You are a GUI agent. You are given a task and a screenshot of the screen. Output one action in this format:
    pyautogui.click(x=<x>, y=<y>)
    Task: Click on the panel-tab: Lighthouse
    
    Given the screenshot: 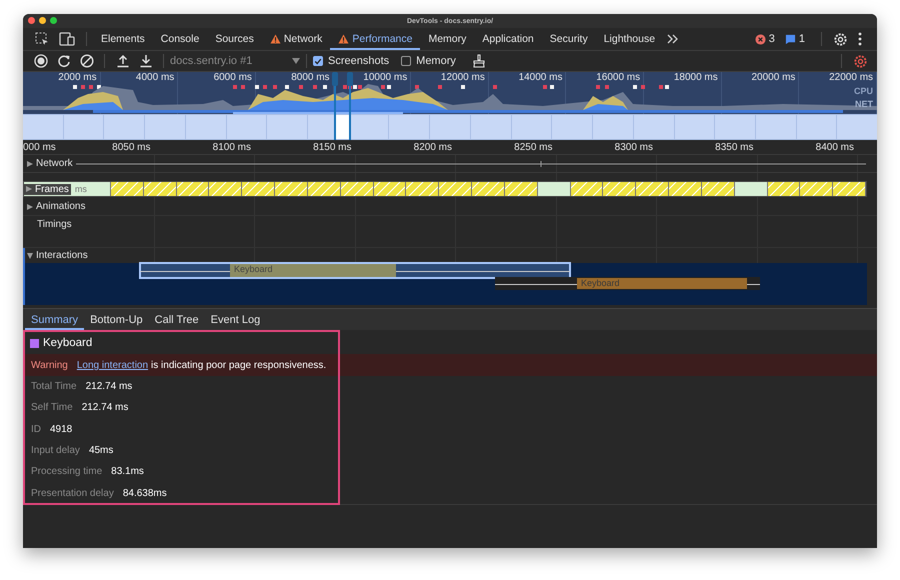 What is the action you would take?
    pyautogui.click(x=630, y=39)
    